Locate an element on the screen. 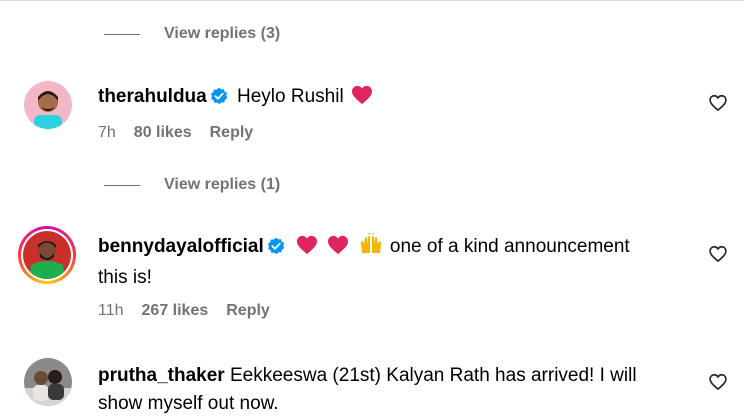 Image resolution: width=744 pixels, height=418 pixels. comment-meta: 7h 80 likes Reply is located at coordinates (175, 133).